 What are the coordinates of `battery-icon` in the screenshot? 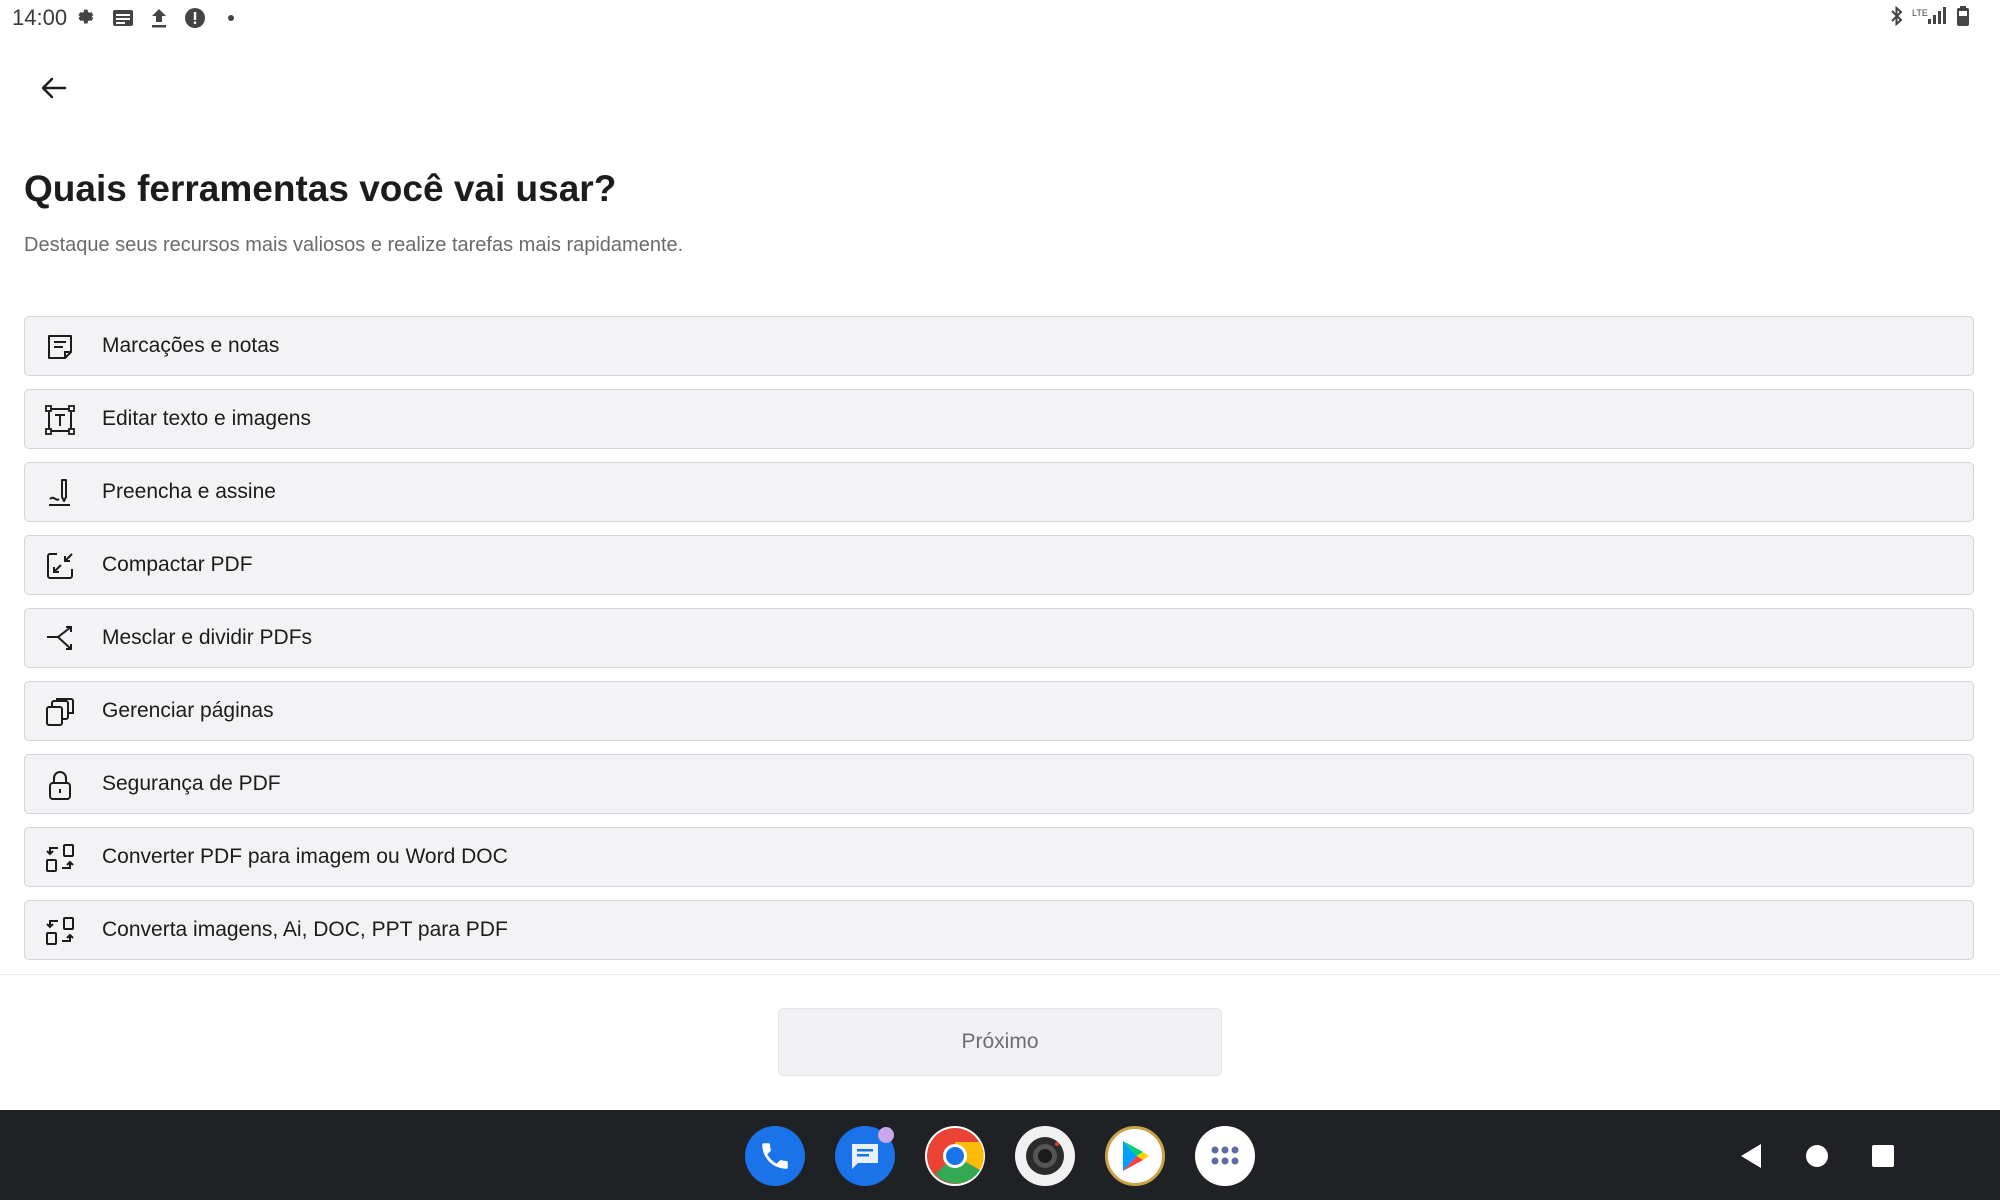 It's located at (1963, 16).